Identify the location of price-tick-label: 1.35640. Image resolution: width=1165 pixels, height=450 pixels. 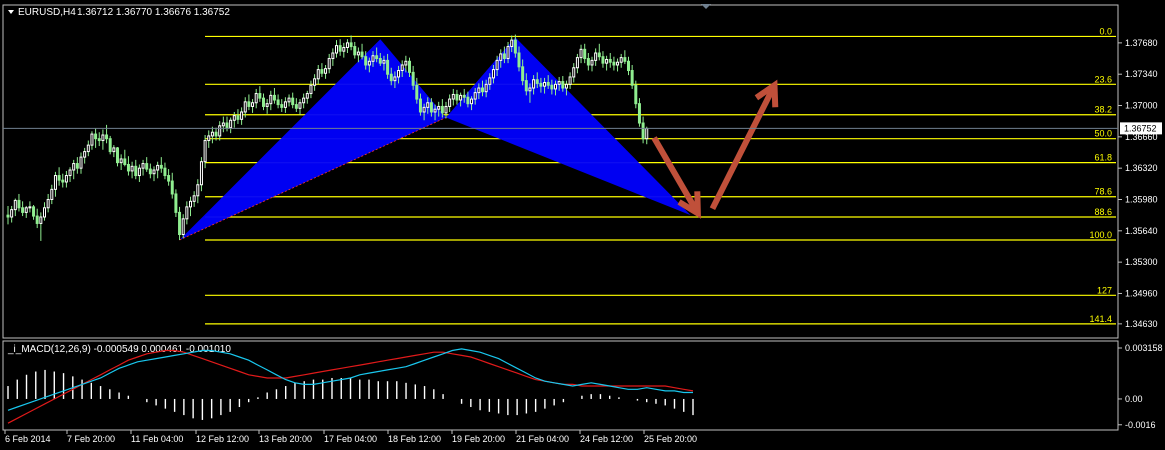
(1141, 231).